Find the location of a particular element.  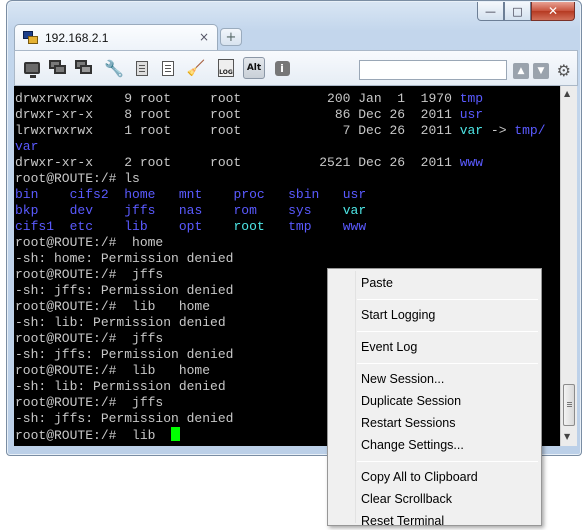

info-label: i is located at coordinates (282, 68).